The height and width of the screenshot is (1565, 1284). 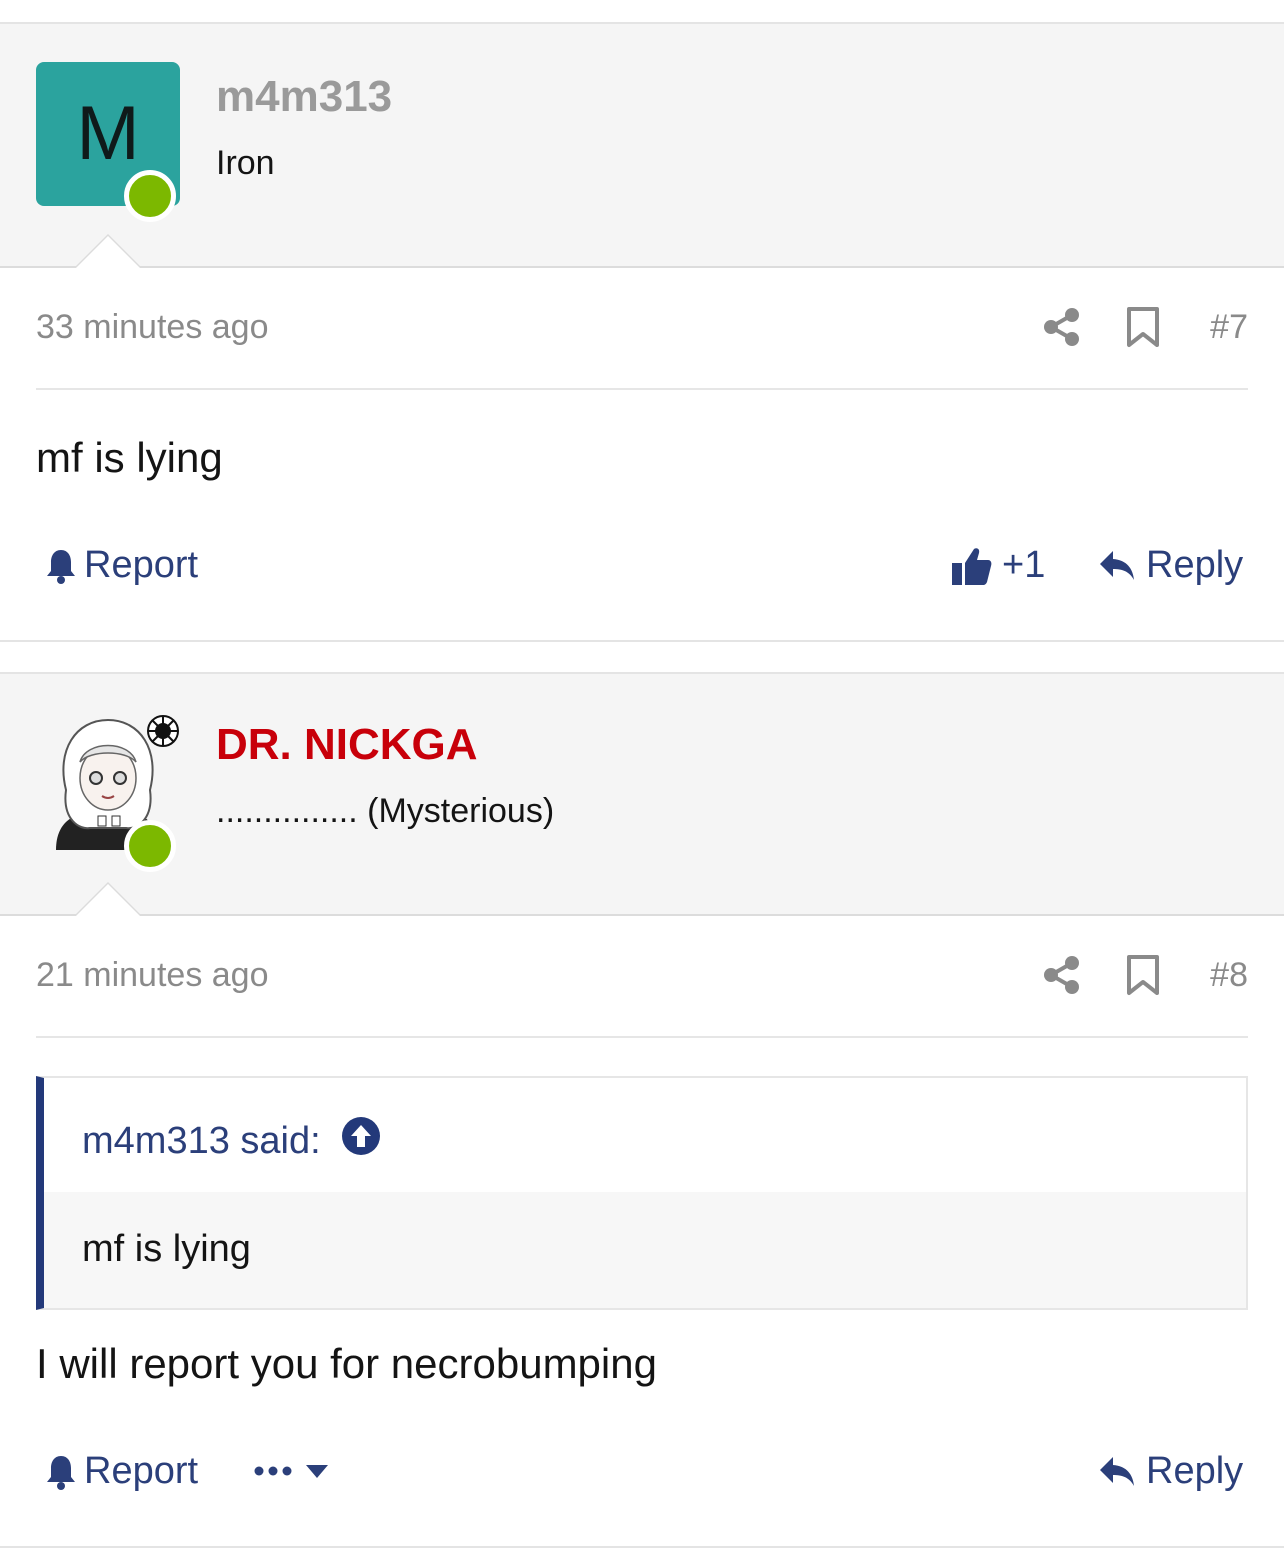 What do you see at coordinates (642, 978) in the screenshot?
I see `post-meta: 21 minutes ago #8` at bounding box center [642, 978].